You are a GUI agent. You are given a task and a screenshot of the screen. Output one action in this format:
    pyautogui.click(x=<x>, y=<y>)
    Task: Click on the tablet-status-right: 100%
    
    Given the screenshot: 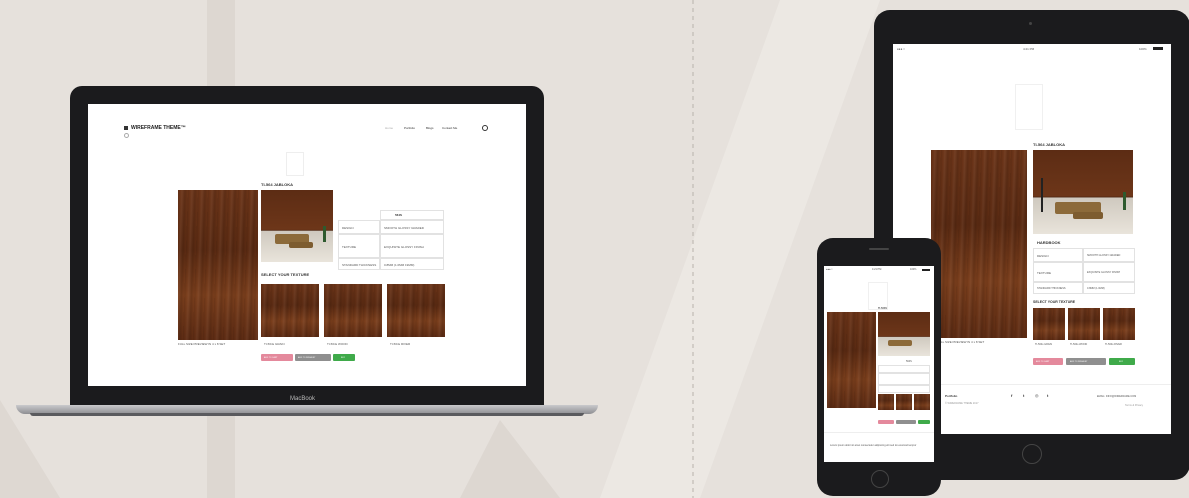 What is the action you would take?
    pyautogui.click(x=1143, y=49)
    